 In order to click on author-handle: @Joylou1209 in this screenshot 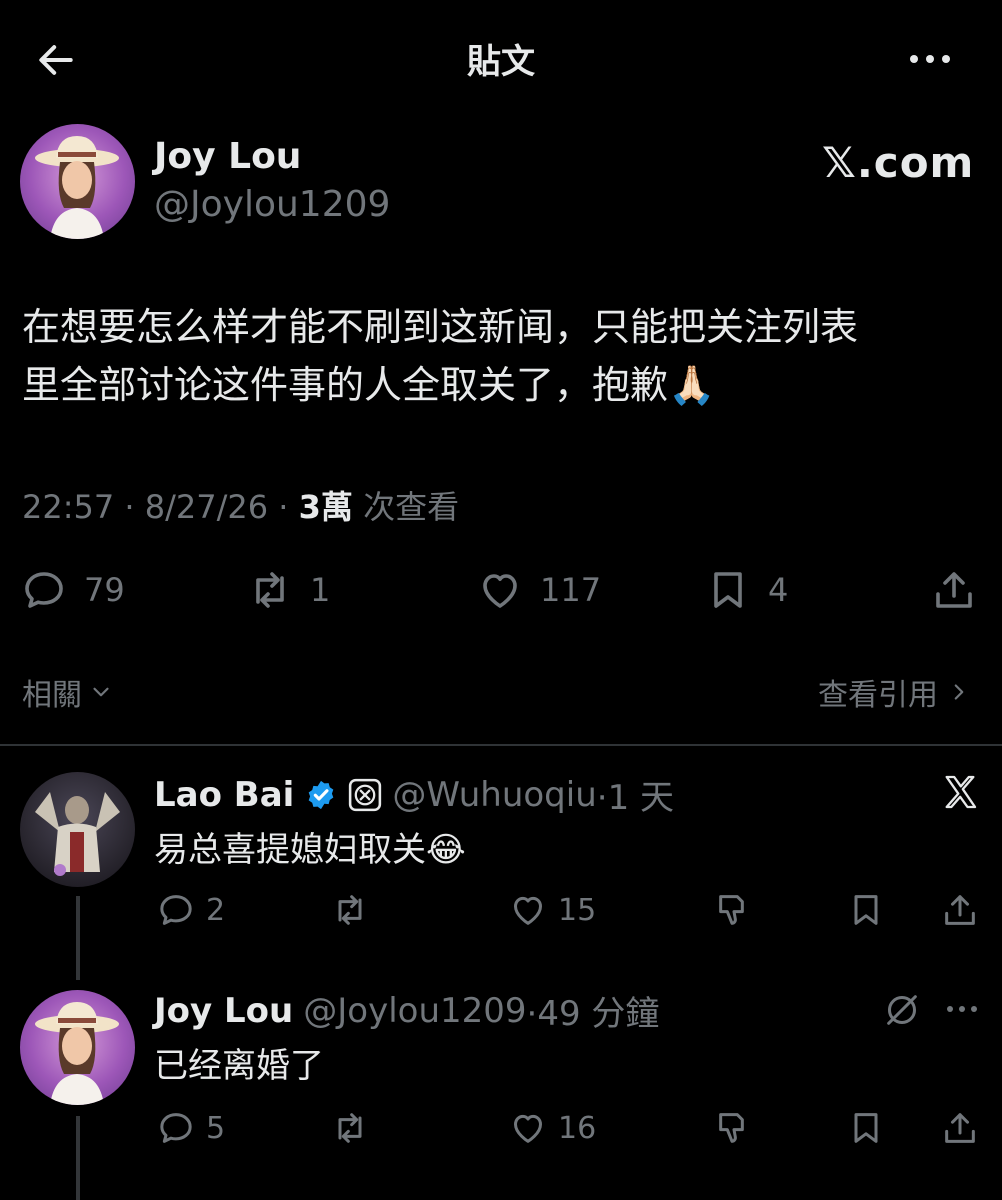, I will do `click(272, 204)`.